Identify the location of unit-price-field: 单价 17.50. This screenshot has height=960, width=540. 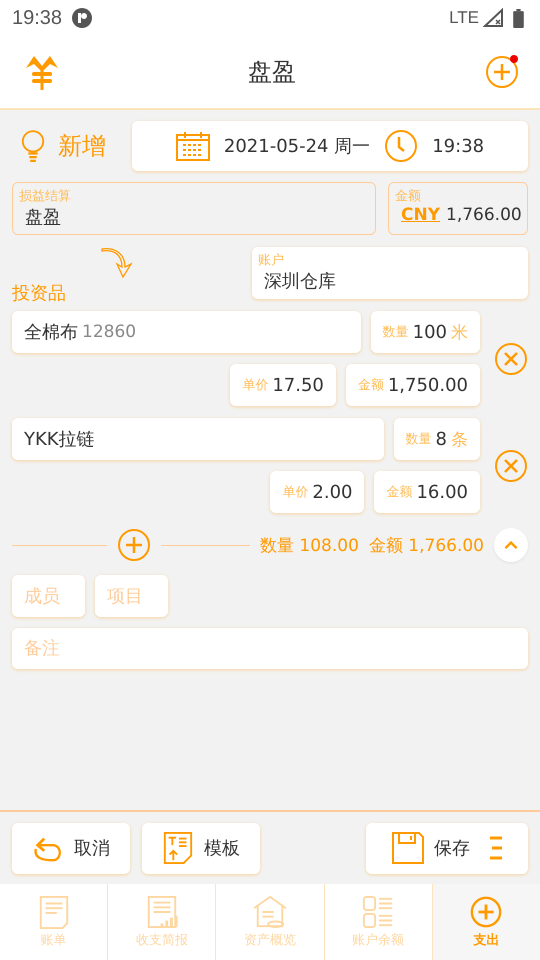
(283, 385).